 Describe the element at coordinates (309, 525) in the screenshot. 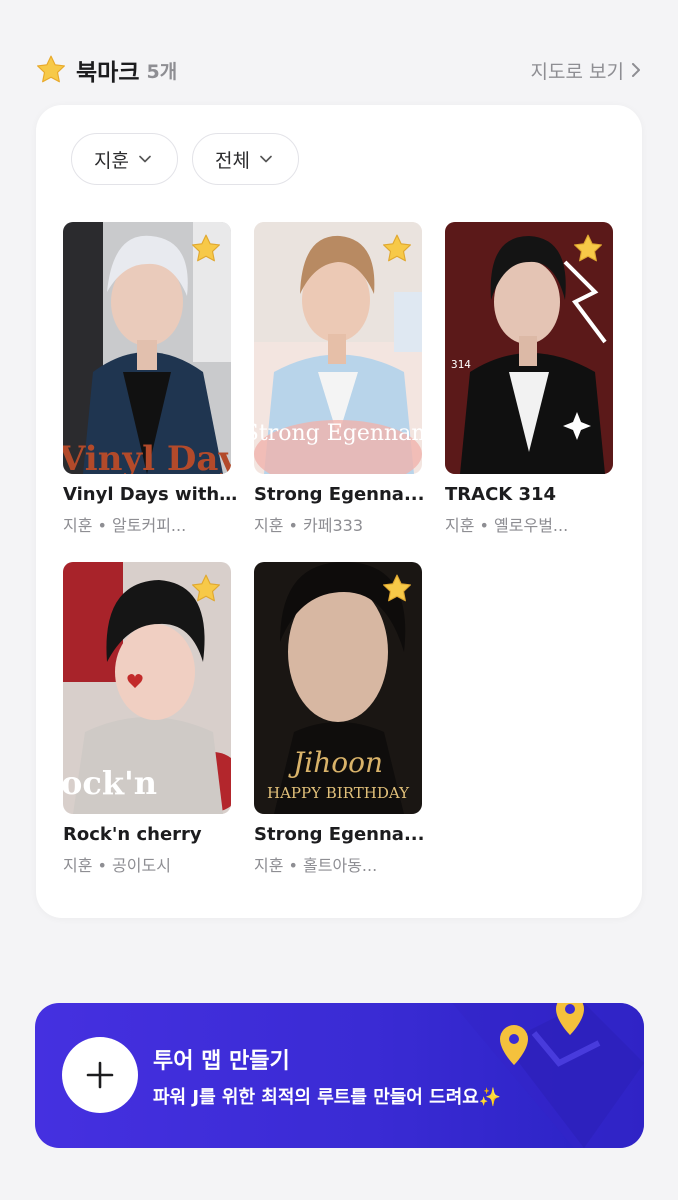

I see `bookmark-subtitle: 지훈 • 카페333` at that location.